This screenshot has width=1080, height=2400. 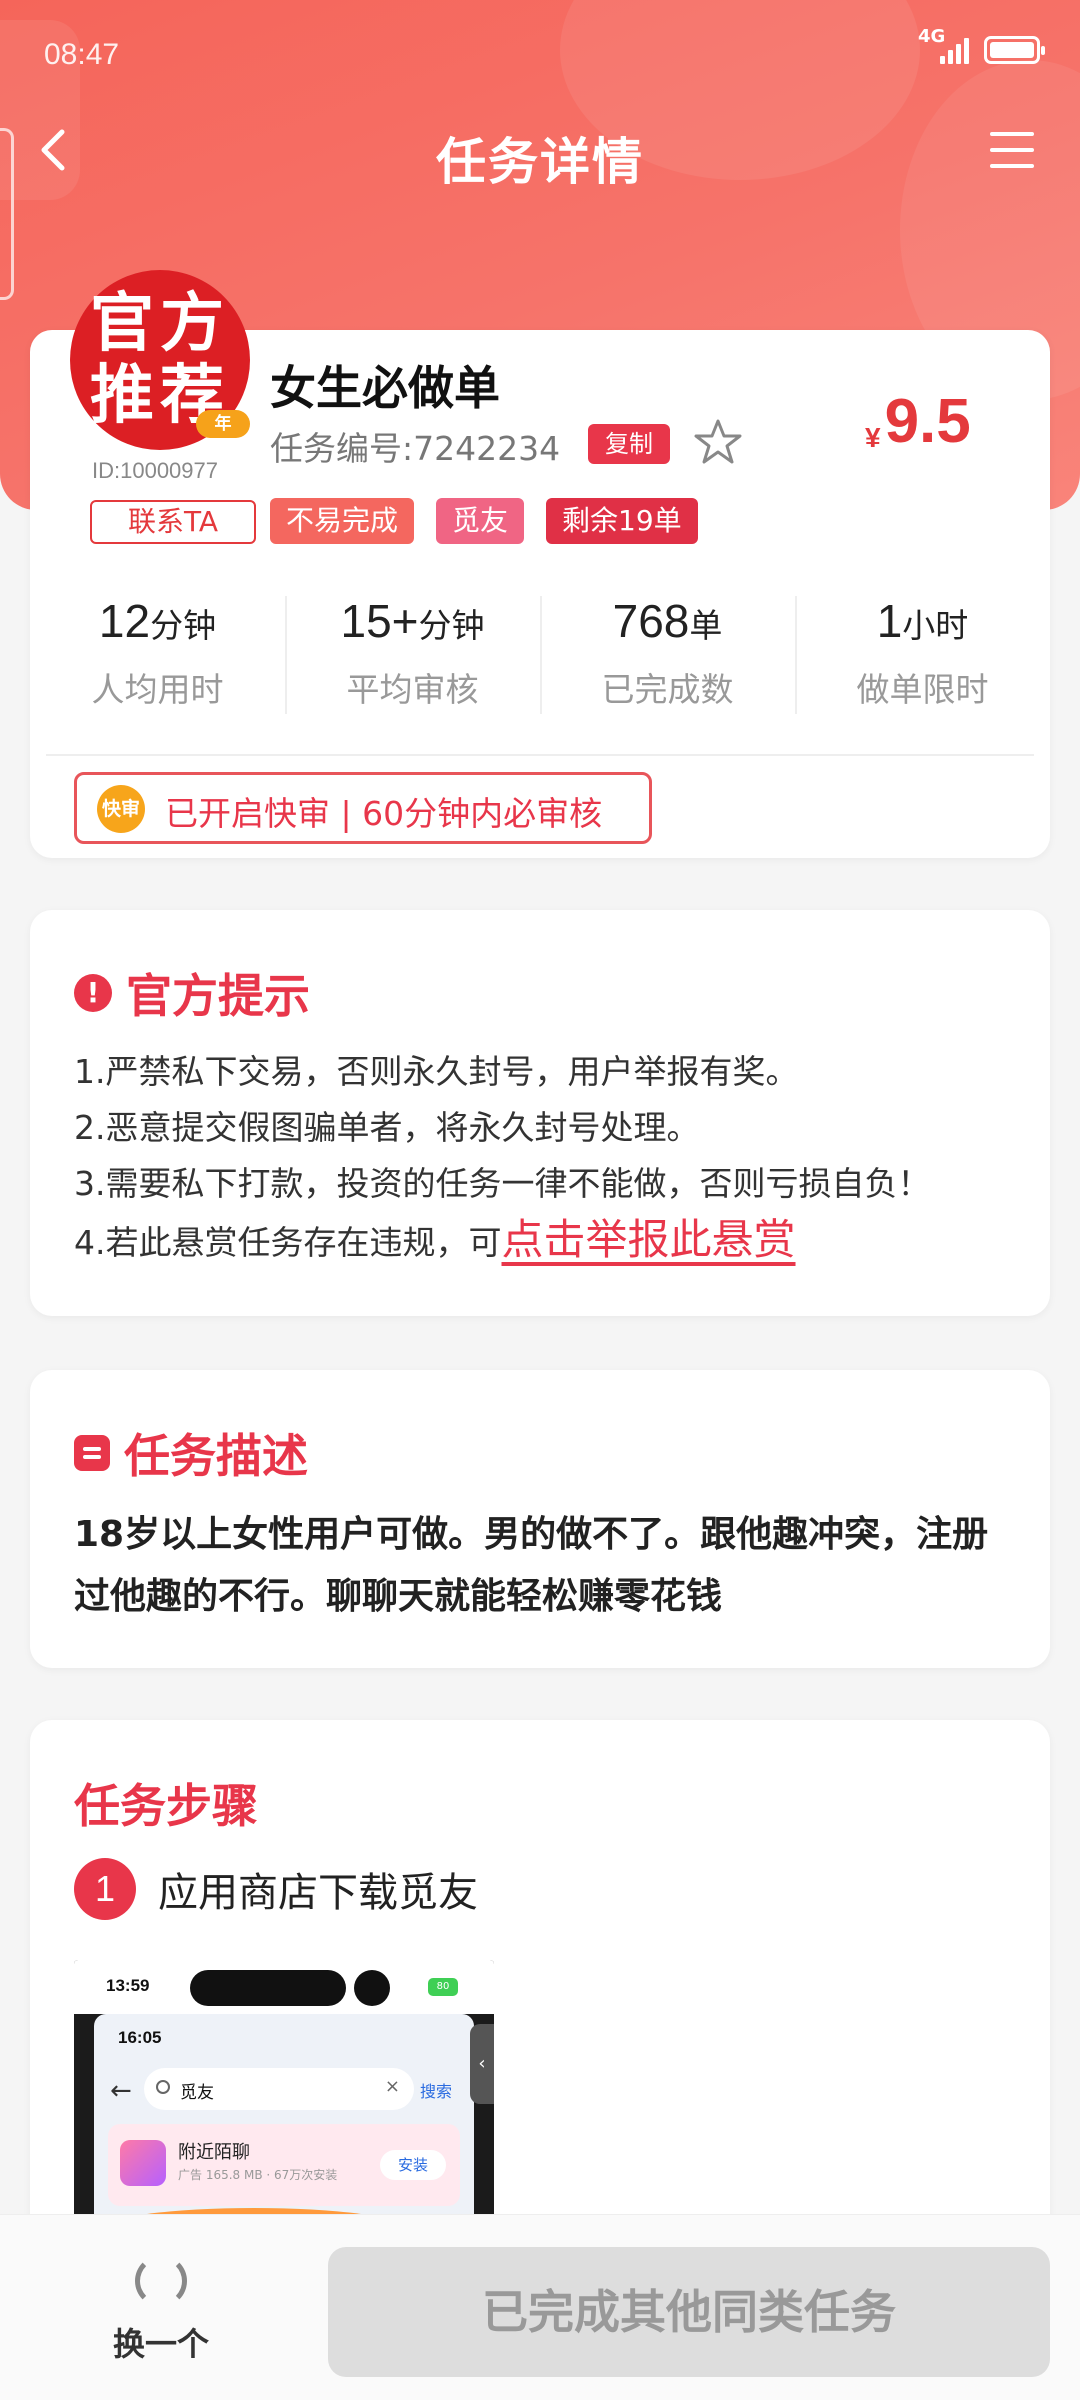 What do you see at coordinates (155, 470) in the screenshot?
I see `publisher-id: ID:10000977` at bounding box center [155, 470].